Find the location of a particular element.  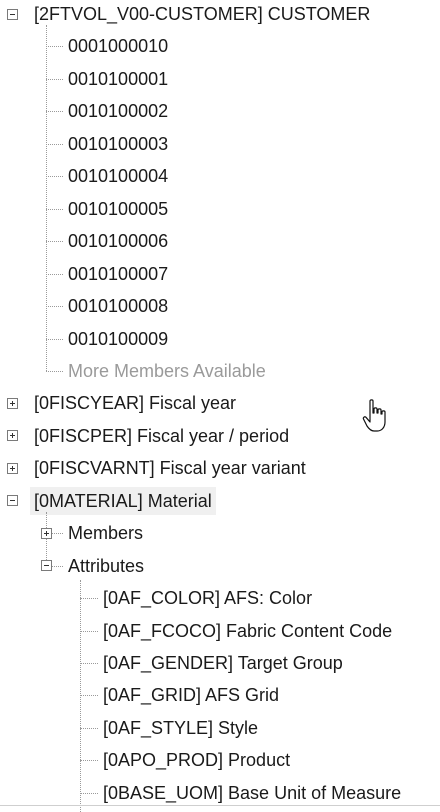

tree-bottom-border is located at coordinates (220, 805).